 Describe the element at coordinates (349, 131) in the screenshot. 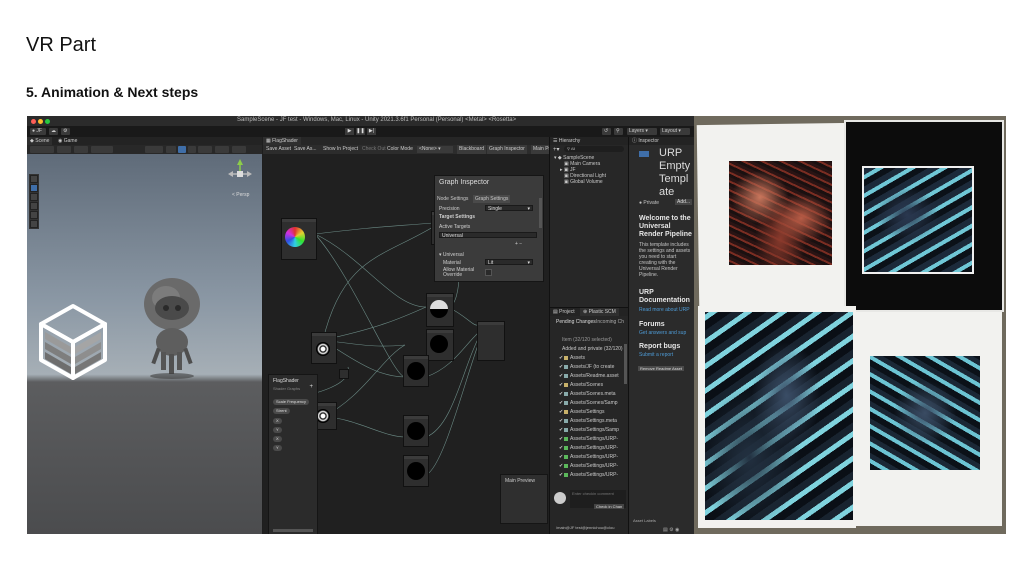

I see `play-button: ▶` at that location.